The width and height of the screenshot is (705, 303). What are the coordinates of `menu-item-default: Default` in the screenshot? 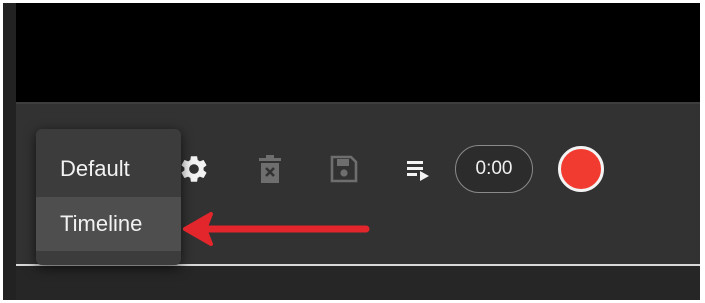 It's located at (108, 169).